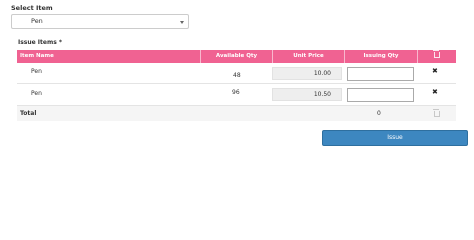  I want to click on header-available-qty: Available Qty, so click(236, 56).